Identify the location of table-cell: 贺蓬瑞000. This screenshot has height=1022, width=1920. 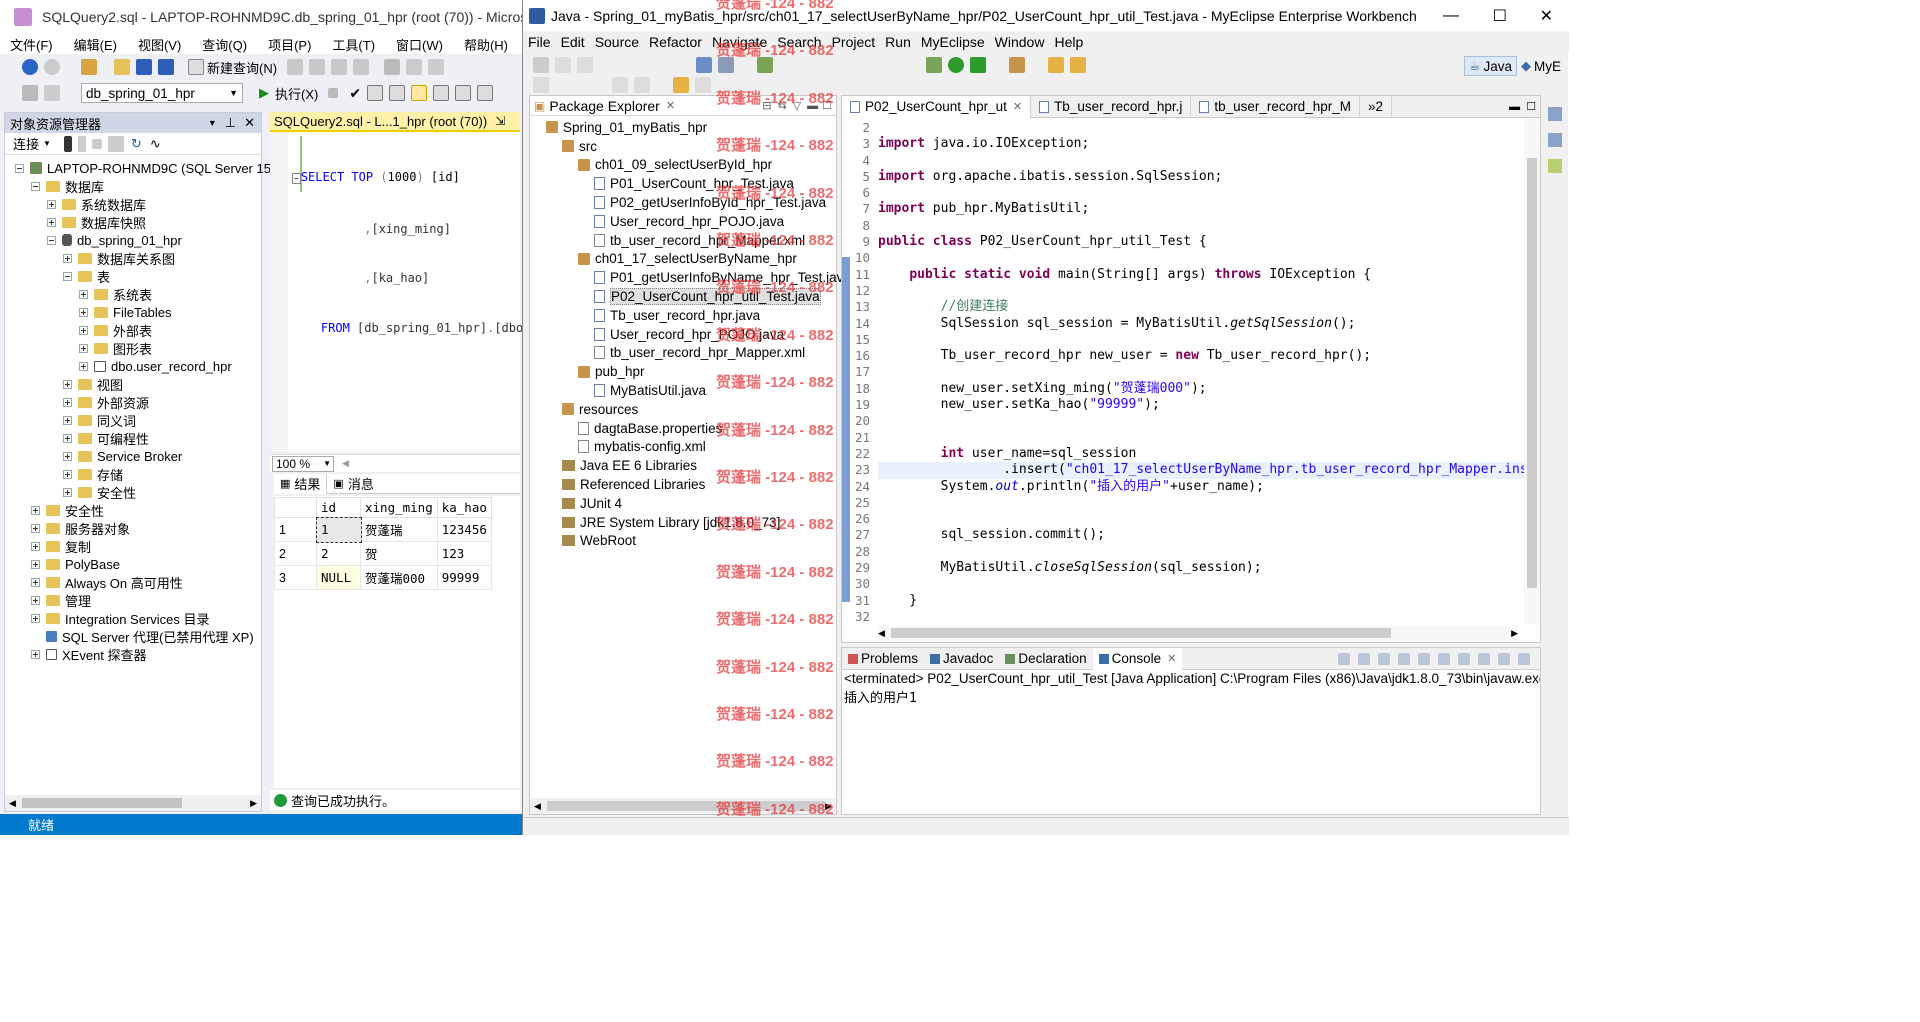
(399, 577).